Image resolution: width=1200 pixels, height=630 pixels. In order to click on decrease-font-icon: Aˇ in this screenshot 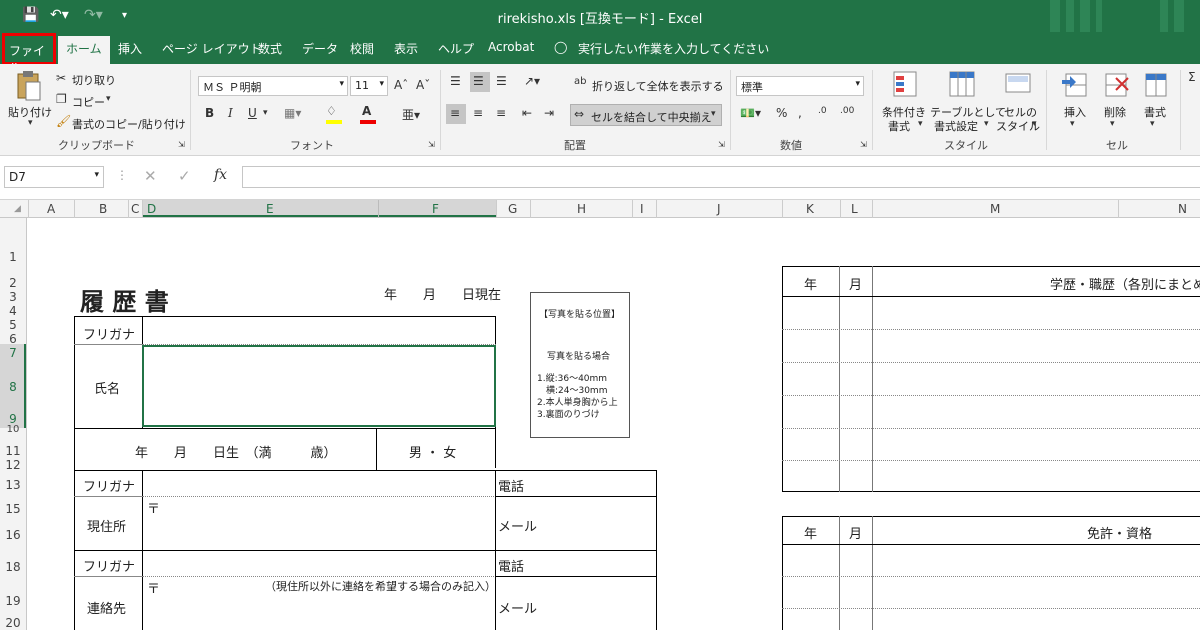, I will do `click(423, 85)`.